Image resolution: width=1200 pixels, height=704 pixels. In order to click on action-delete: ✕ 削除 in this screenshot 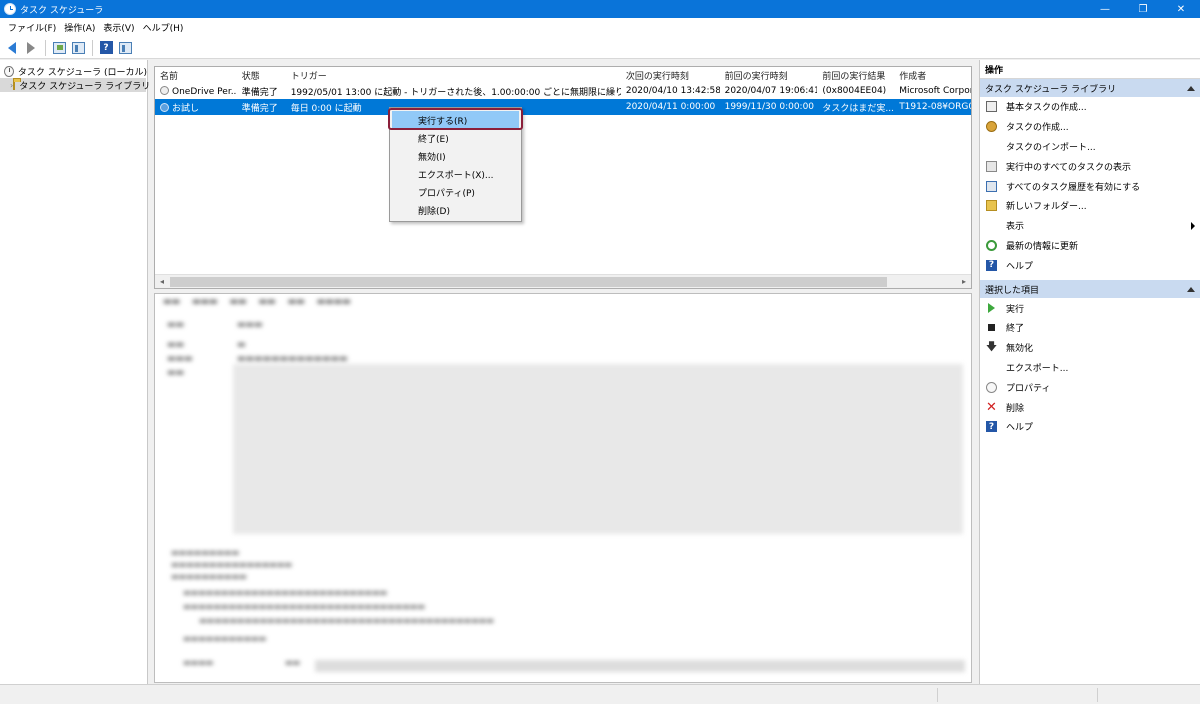, I will do `click(1090, 407)`.